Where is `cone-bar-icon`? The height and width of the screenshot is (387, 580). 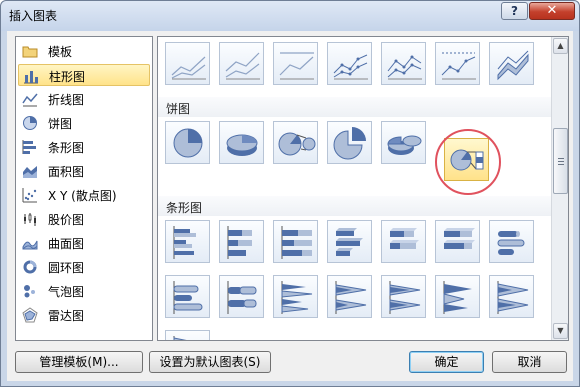
cone-bar-icon is located at coordinates (297, 297).